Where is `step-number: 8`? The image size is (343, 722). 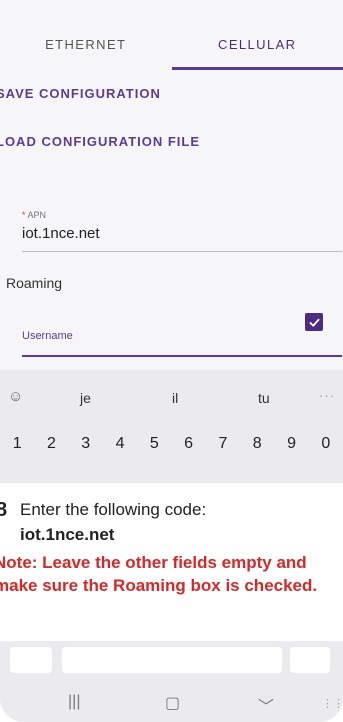
step-number: 8 is located at coordinates (4, 510).